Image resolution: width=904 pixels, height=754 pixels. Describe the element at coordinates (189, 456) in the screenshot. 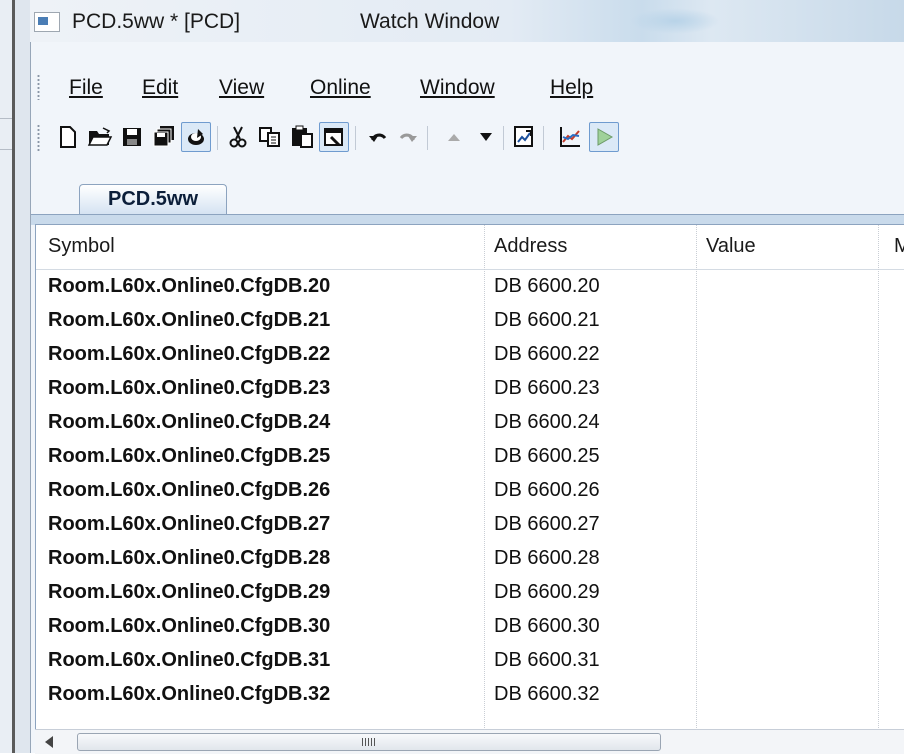

I see `symbol-cell: Room.L60x.Online0.CfgDB.25` at that location.